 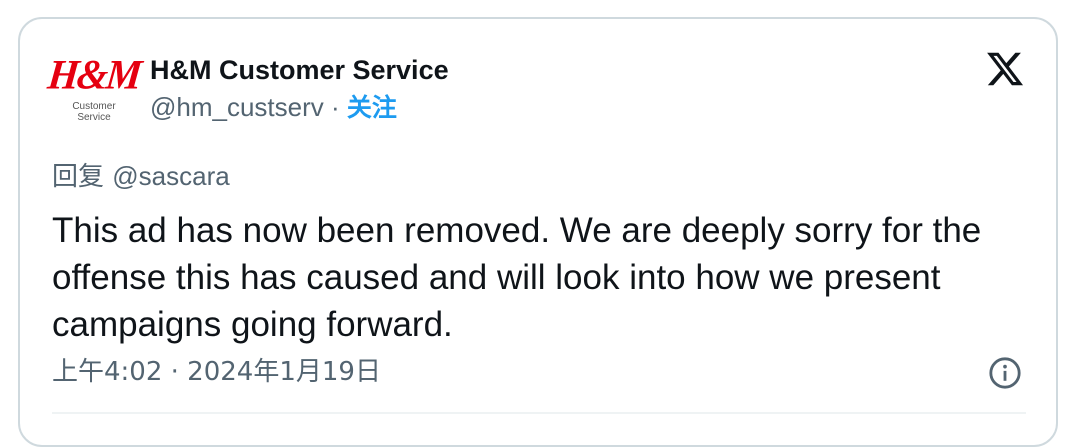 I want to click on author-display-name: H&M Customer Service, so click(x=299, y=70).